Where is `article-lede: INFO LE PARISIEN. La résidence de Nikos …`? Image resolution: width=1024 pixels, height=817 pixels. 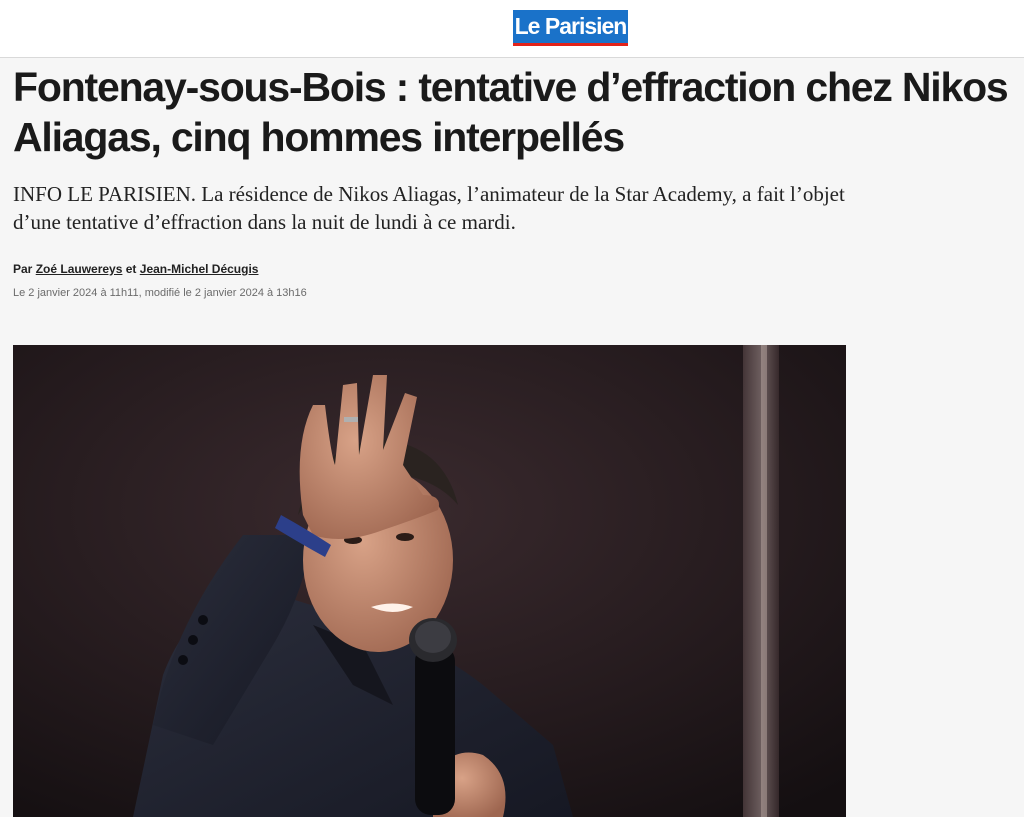
article-lede: INFO LE PARISIEN. La résidence de Nikos … is located at coordinates (429, 208).